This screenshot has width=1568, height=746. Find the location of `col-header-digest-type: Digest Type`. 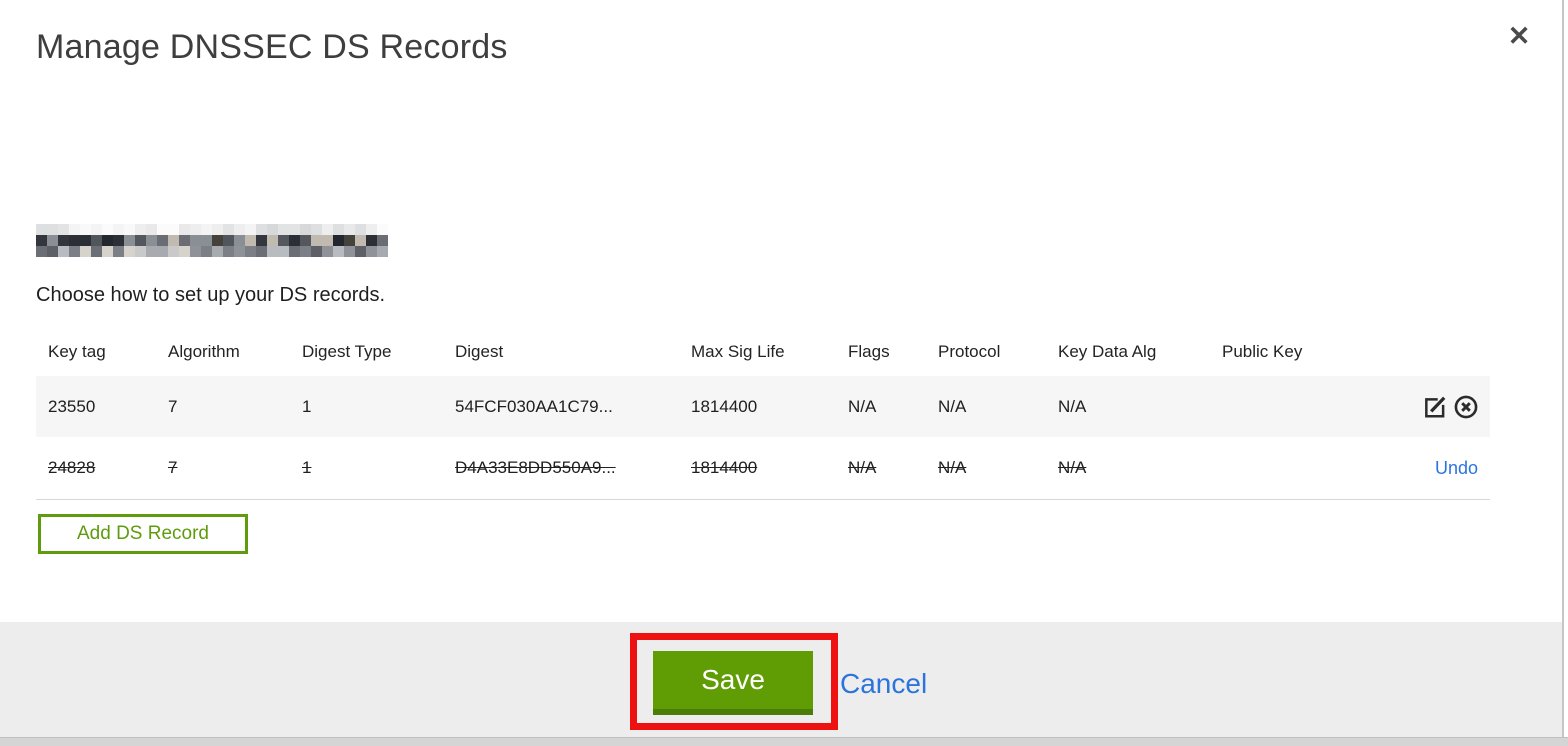

col-header-digest-type: Digest Type is located at coordinates (347, 351).